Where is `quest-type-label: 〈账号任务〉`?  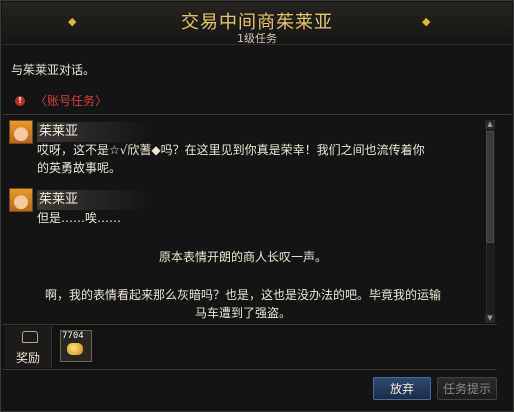 quest-type-label: 〈账号任务〉 is located at coordinates (71, 101).